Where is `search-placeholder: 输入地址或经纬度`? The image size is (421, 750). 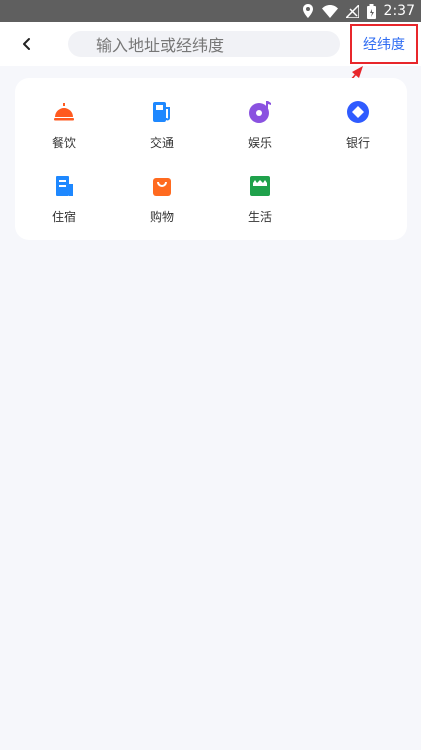 search-placeholder: 输入地址或经纬度 is located at coordinates (160, 45).